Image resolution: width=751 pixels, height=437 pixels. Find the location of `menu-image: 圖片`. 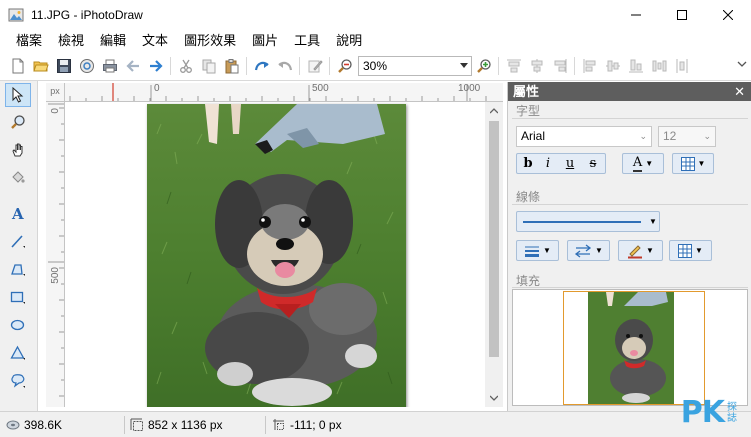

menu-image: 圖片 is located at coordinates (265, 41).